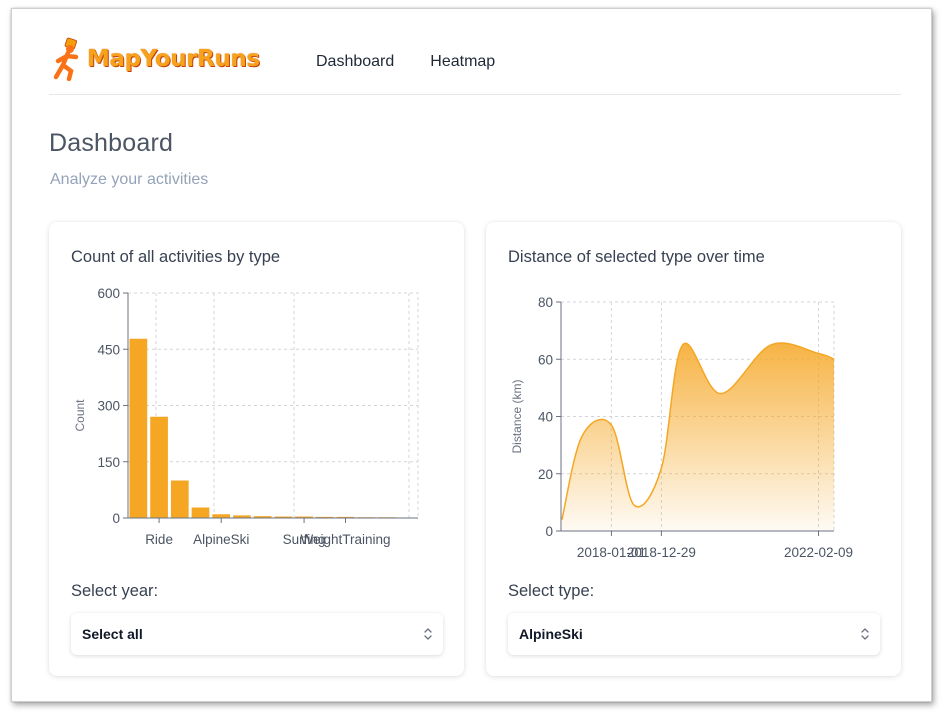 This screenshot has height=716, width=944. What do you see at coordinates (257, 634) in the screenshot?
I see `year-select: Select all` at bounding box center [257, 634].